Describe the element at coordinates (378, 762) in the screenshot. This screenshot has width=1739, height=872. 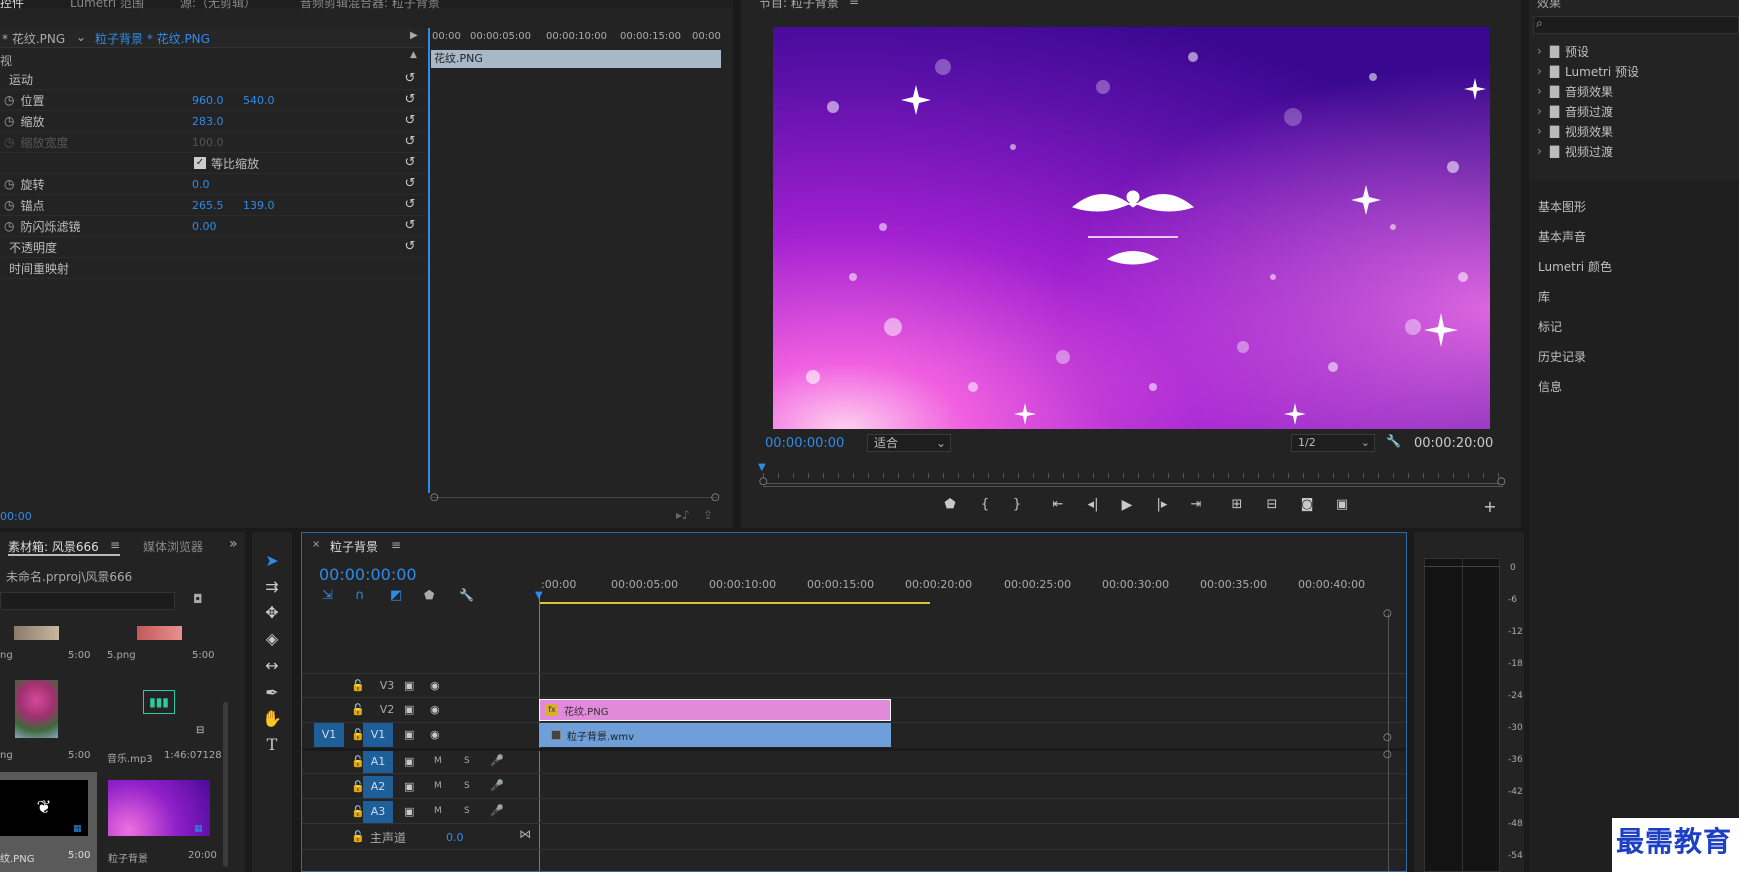
I see `track-label-a1: A1` at that location.